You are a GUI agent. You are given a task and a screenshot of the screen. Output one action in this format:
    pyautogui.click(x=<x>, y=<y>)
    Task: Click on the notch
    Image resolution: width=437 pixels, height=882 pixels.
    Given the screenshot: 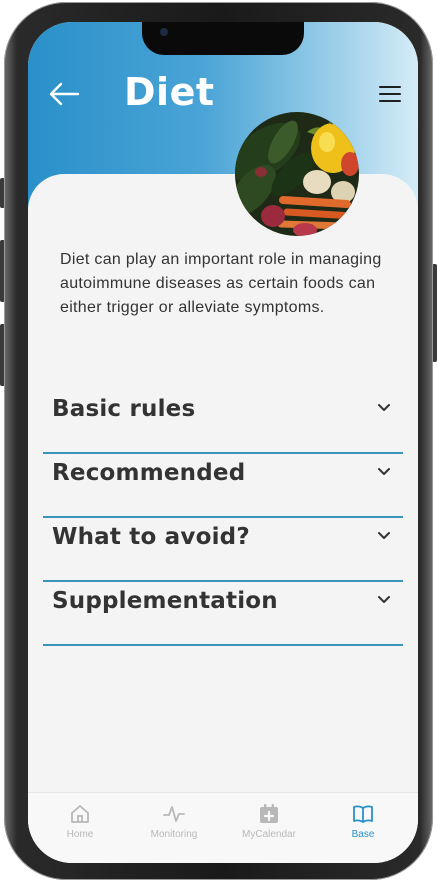 What is the action you would take?
    pyautogui.click(x=223, y=38)
    